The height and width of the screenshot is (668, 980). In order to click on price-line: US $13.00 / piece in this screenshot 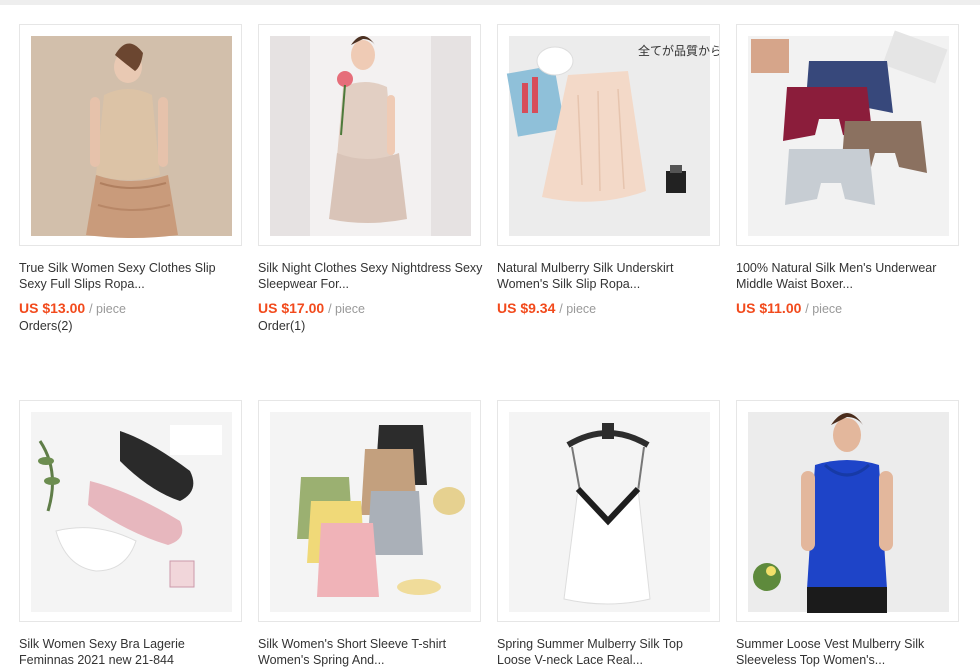, I will do `click(72, 308)`.